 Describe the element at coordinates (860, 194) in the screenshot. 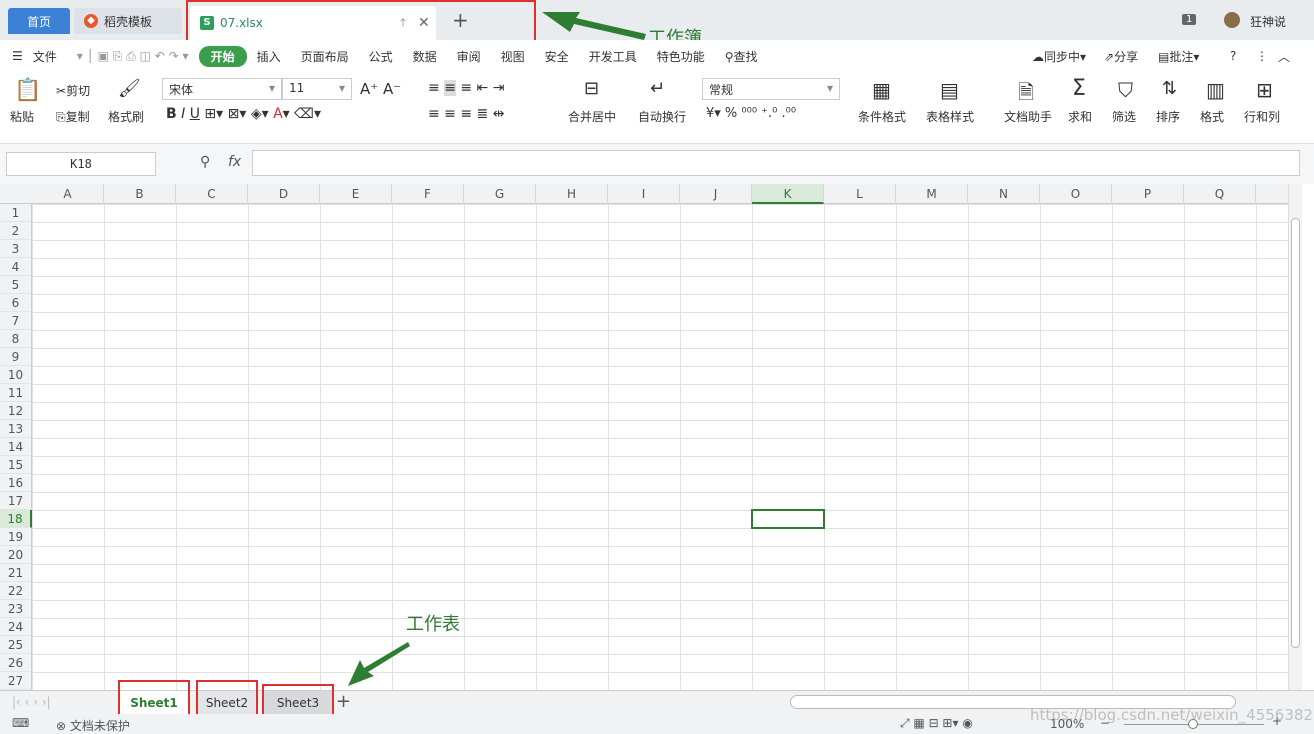

I see `column-header-L: L` at that location.